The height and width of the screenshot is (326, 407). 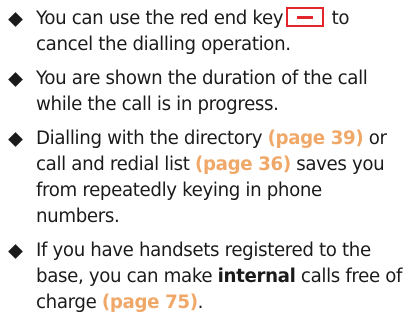 What do you see at coordinates (150, 302) in the screenshot?
I see `page-reference-link: (page 75)` at bounding box center [150, 302].